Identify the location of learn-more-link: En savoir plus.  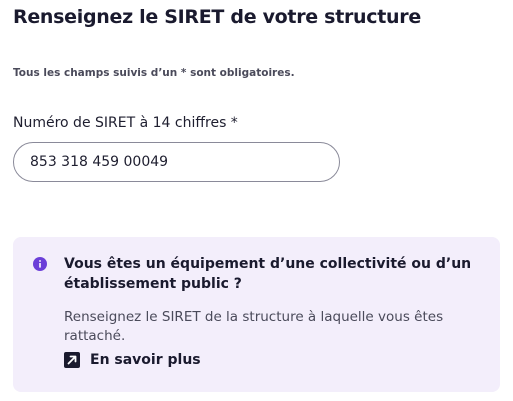
(132, 360).